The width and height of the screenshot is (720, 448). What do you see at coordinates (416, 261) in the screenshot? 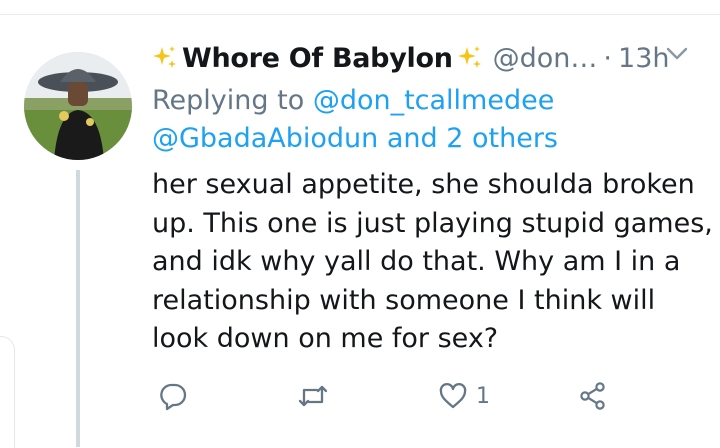
I see `tweet-text-line: and idk why yall do that. Why am I in a` at bounding box center [416, 261].